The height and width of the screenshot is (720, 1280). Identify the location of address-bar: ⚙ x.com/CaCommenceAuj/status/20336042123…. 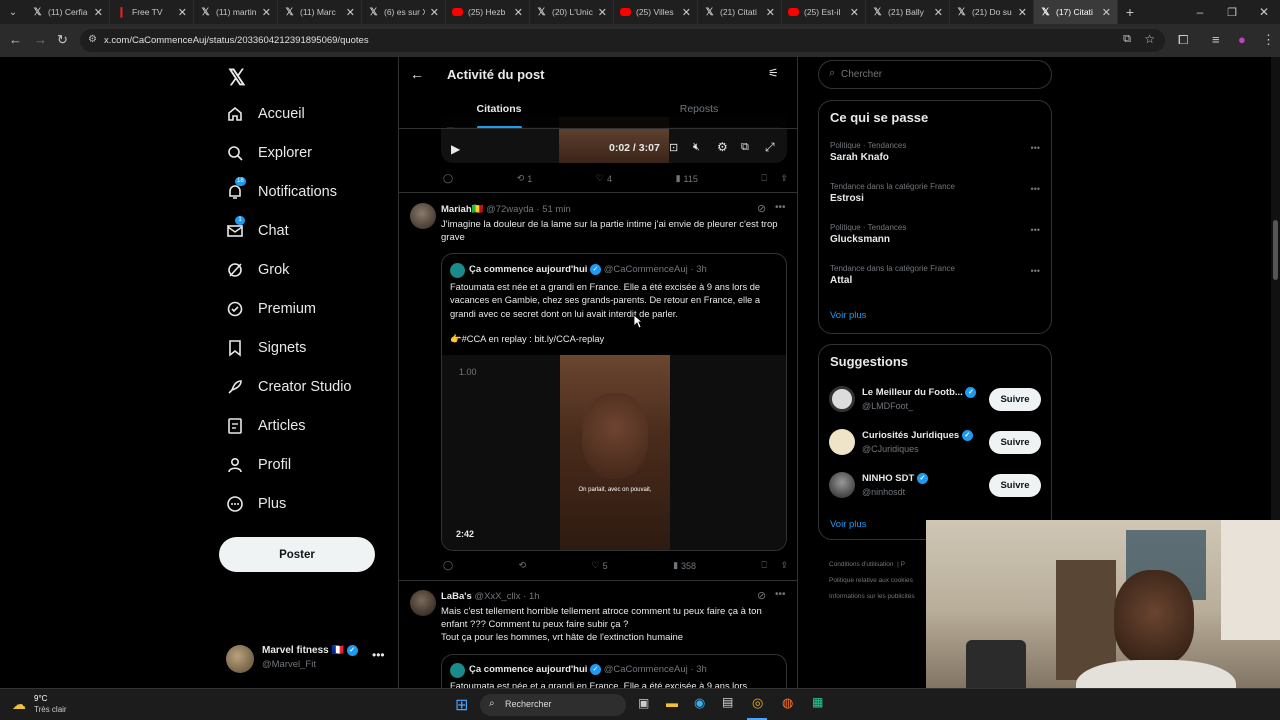
(622, 40).